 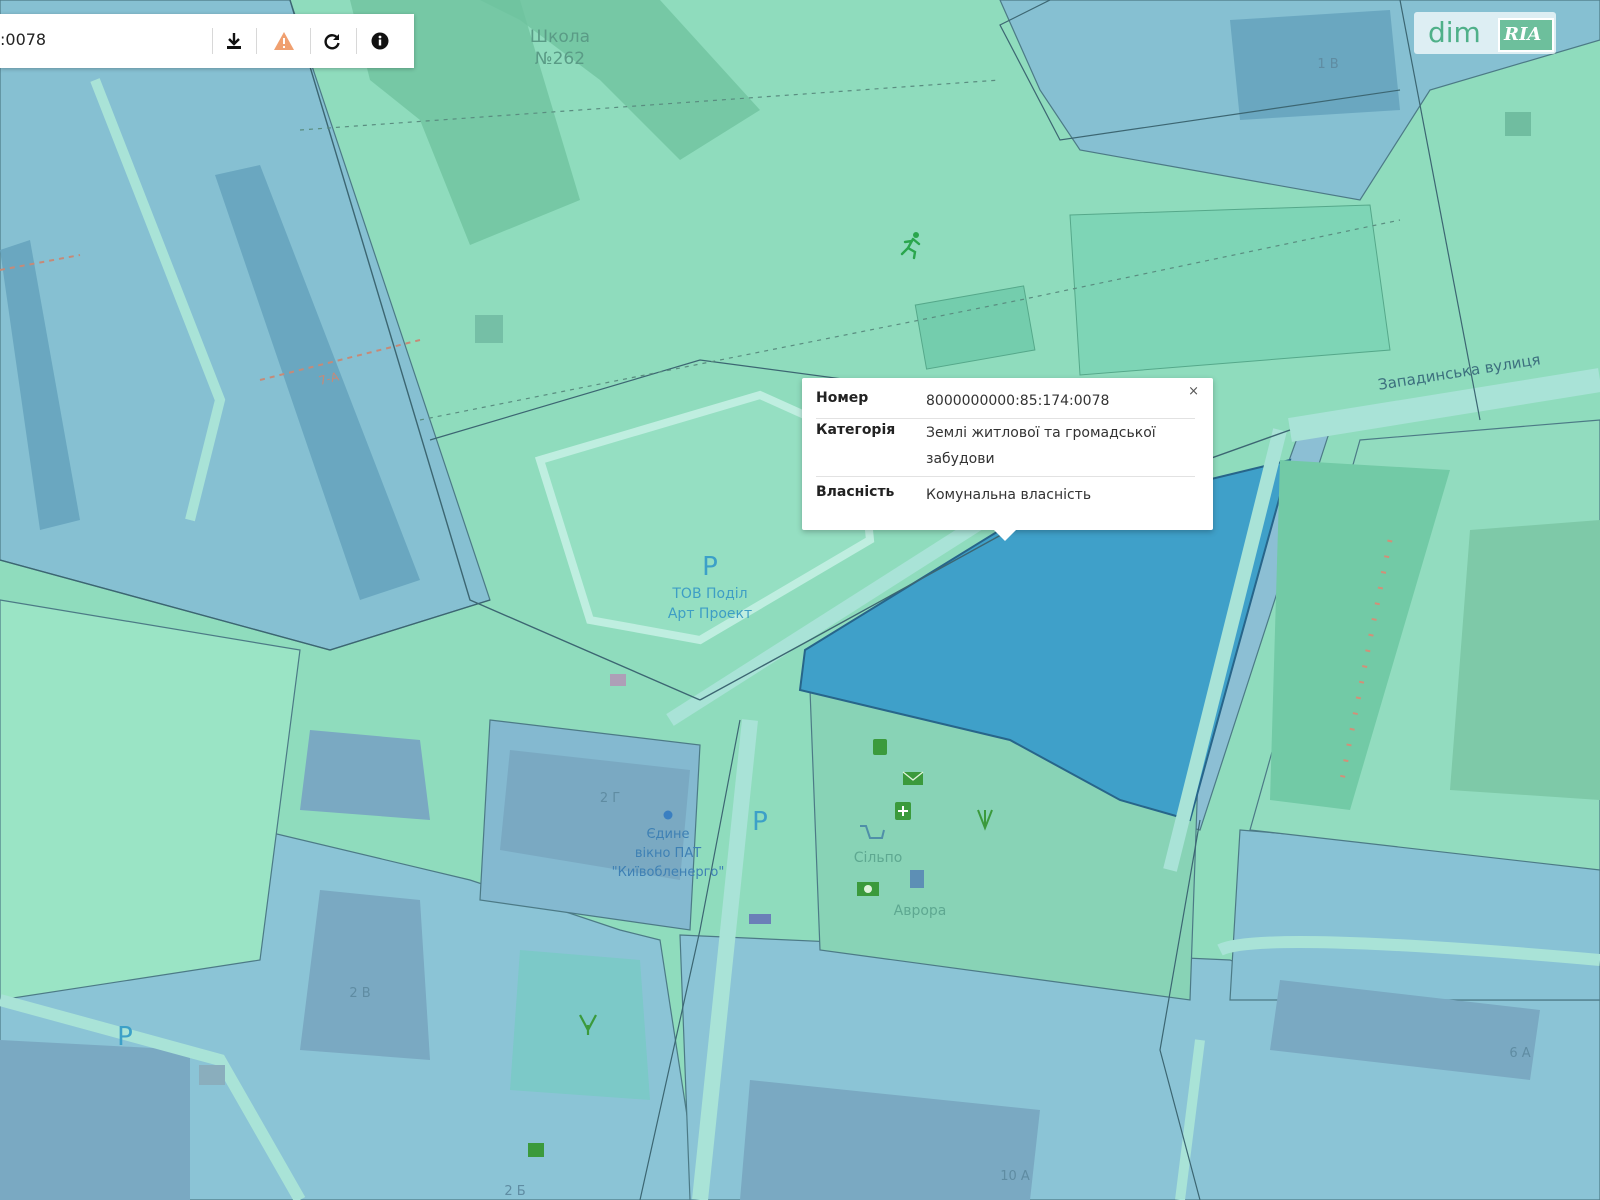 What do you see at coordinates (1315, 65) in the screenshot?
I see `building-1v` at bounding box center [1315, 65].